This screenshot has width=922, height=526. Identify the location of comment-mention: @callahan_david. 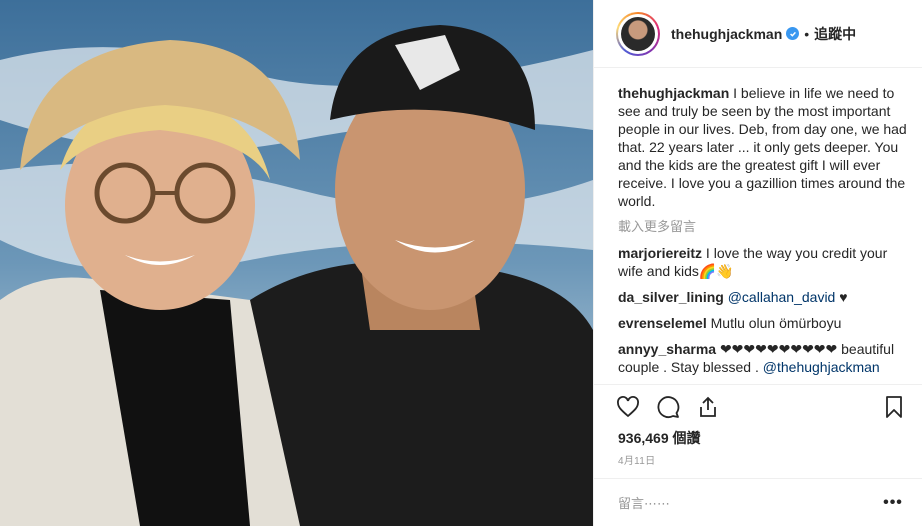
(782, 297).